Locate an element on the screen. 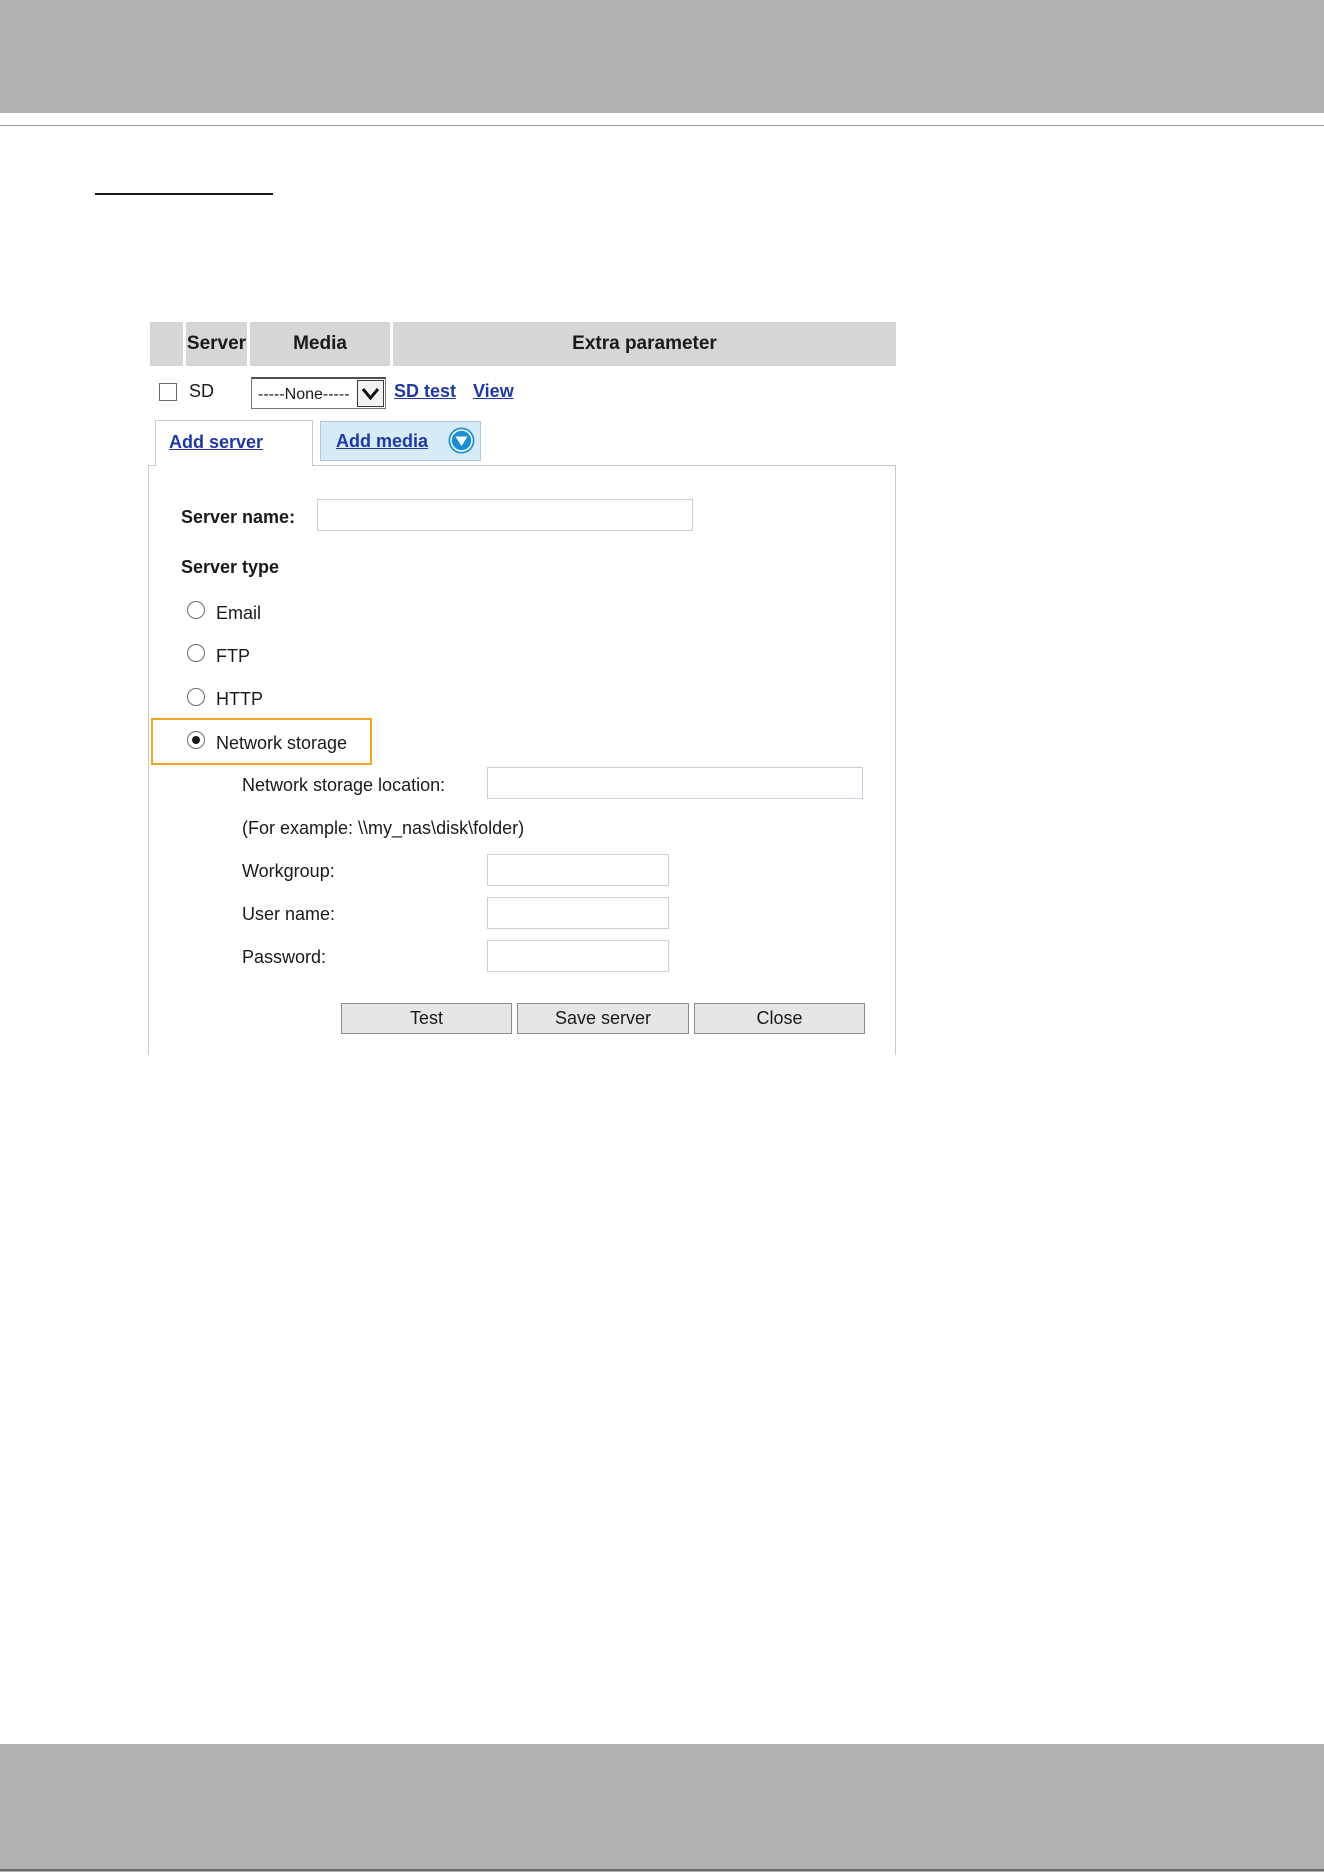 This screenshot has height=1872, width=1324. server-name-input is located at coordinates (505, 515).